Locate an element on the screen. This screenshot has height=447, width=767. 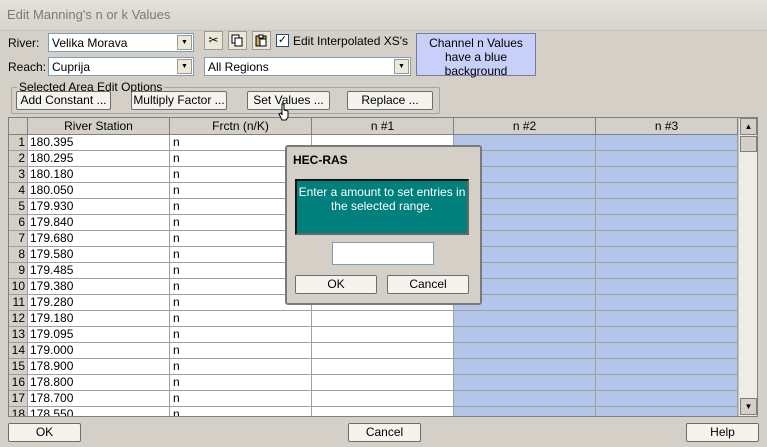
river-station-cell: 179.840 is located at coordinates (99, 223).